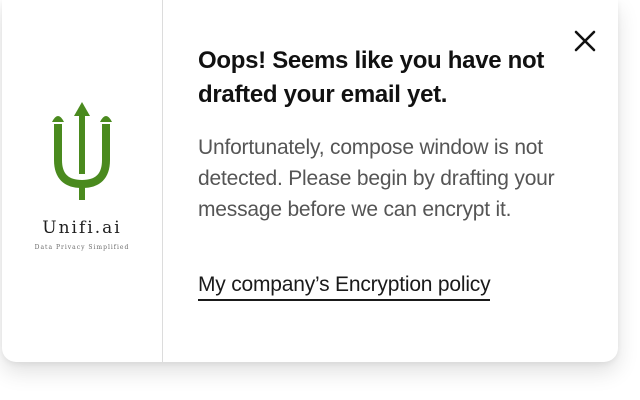 The width and height of the screenshot is (640, 400). Describe the element at coordinates (82, 247) in the screenshot. I see `brand-tagline: Data Privacy Simplified` at that location.